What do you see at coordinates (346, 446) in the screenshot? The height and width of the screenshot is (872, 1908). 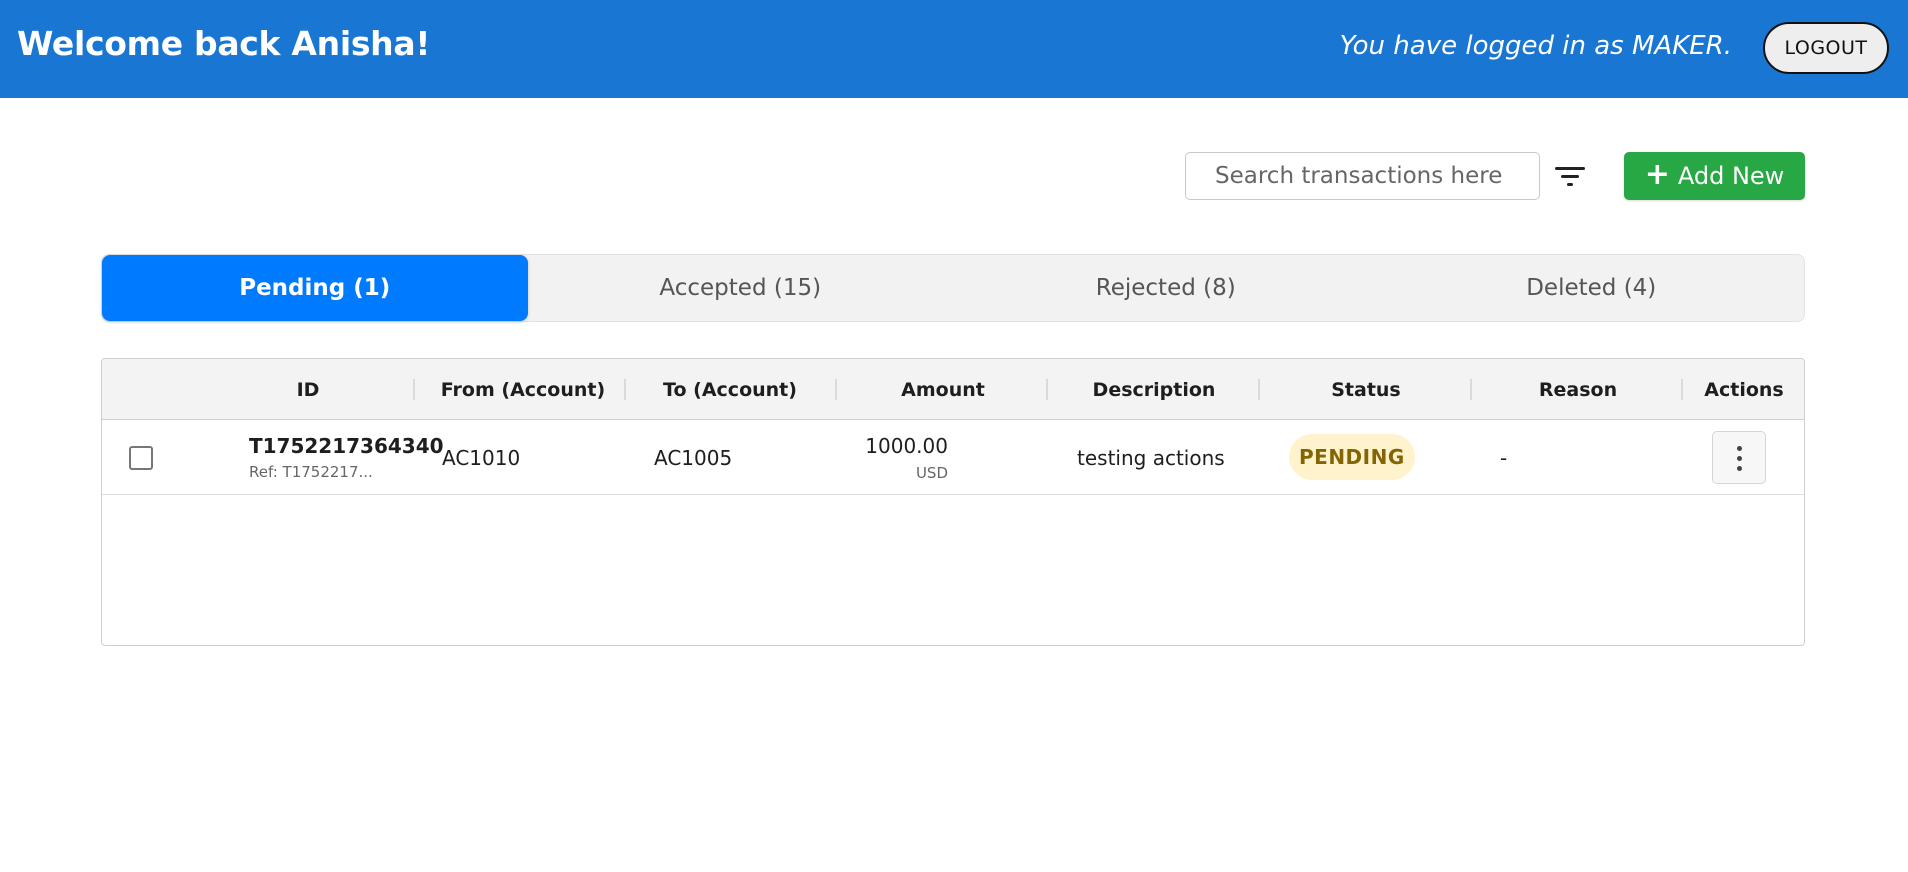 I see `transaction-id: T1752217364340` at bounding box center [346, 446].